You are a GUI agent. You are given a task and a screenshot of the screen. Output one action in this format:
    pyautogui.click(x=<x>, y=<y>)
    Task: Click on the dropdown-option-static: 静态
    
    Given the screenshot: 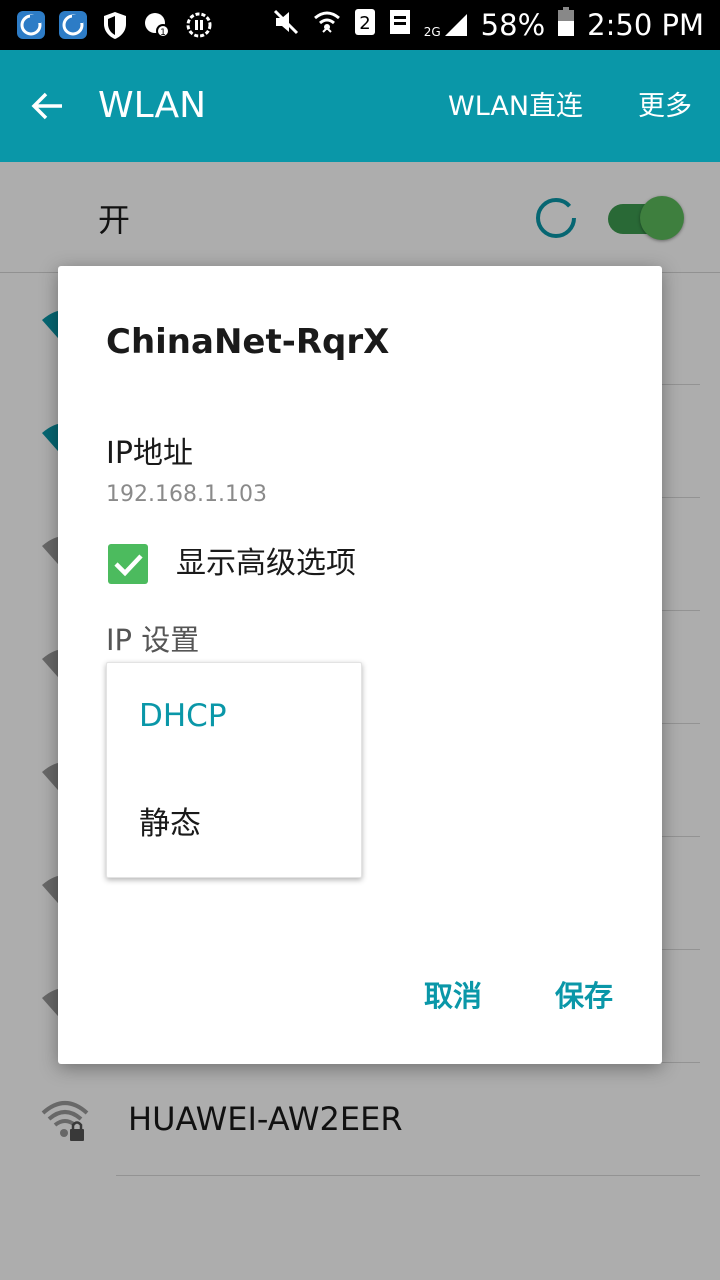 What is the action you would take?
    pyautogui.click(x=170, y=824)
    